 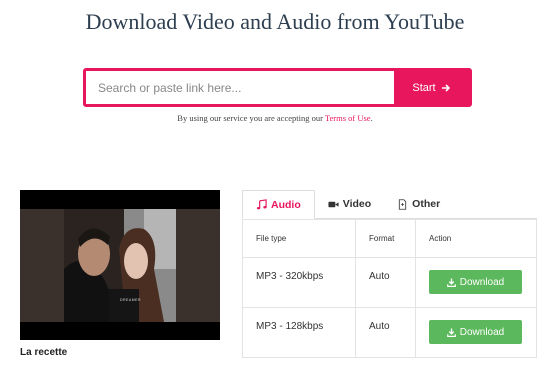 I want to click on terms-suffix: ., so click(x=371, y=118).